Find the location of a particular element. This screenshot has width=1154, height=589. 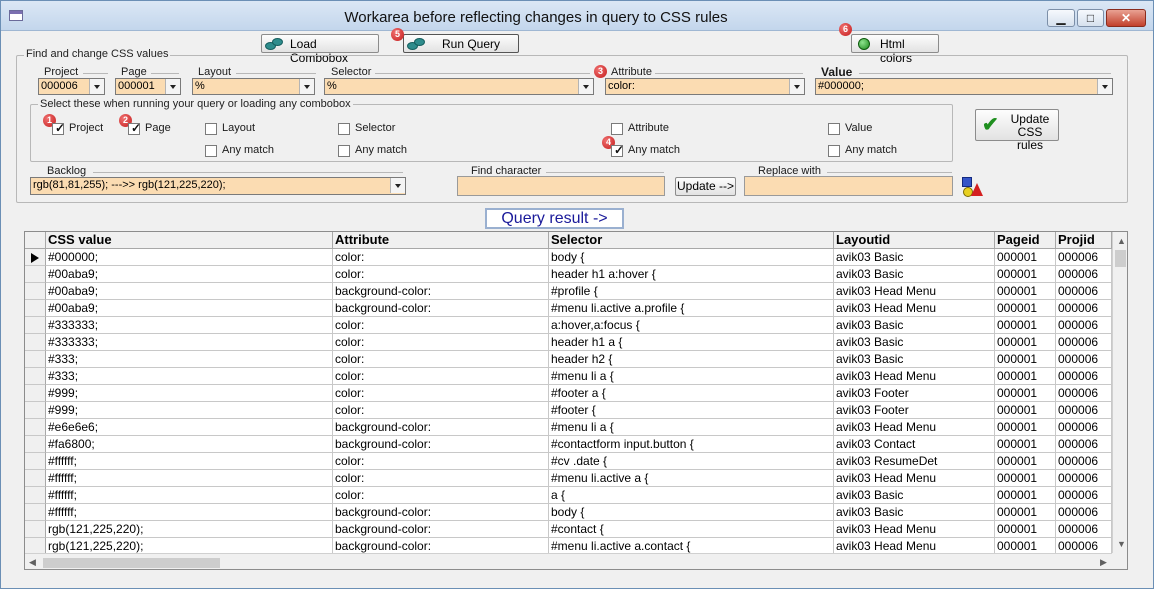

selector-any-match-checkbox: Any match is located at coordinates (375, 151).